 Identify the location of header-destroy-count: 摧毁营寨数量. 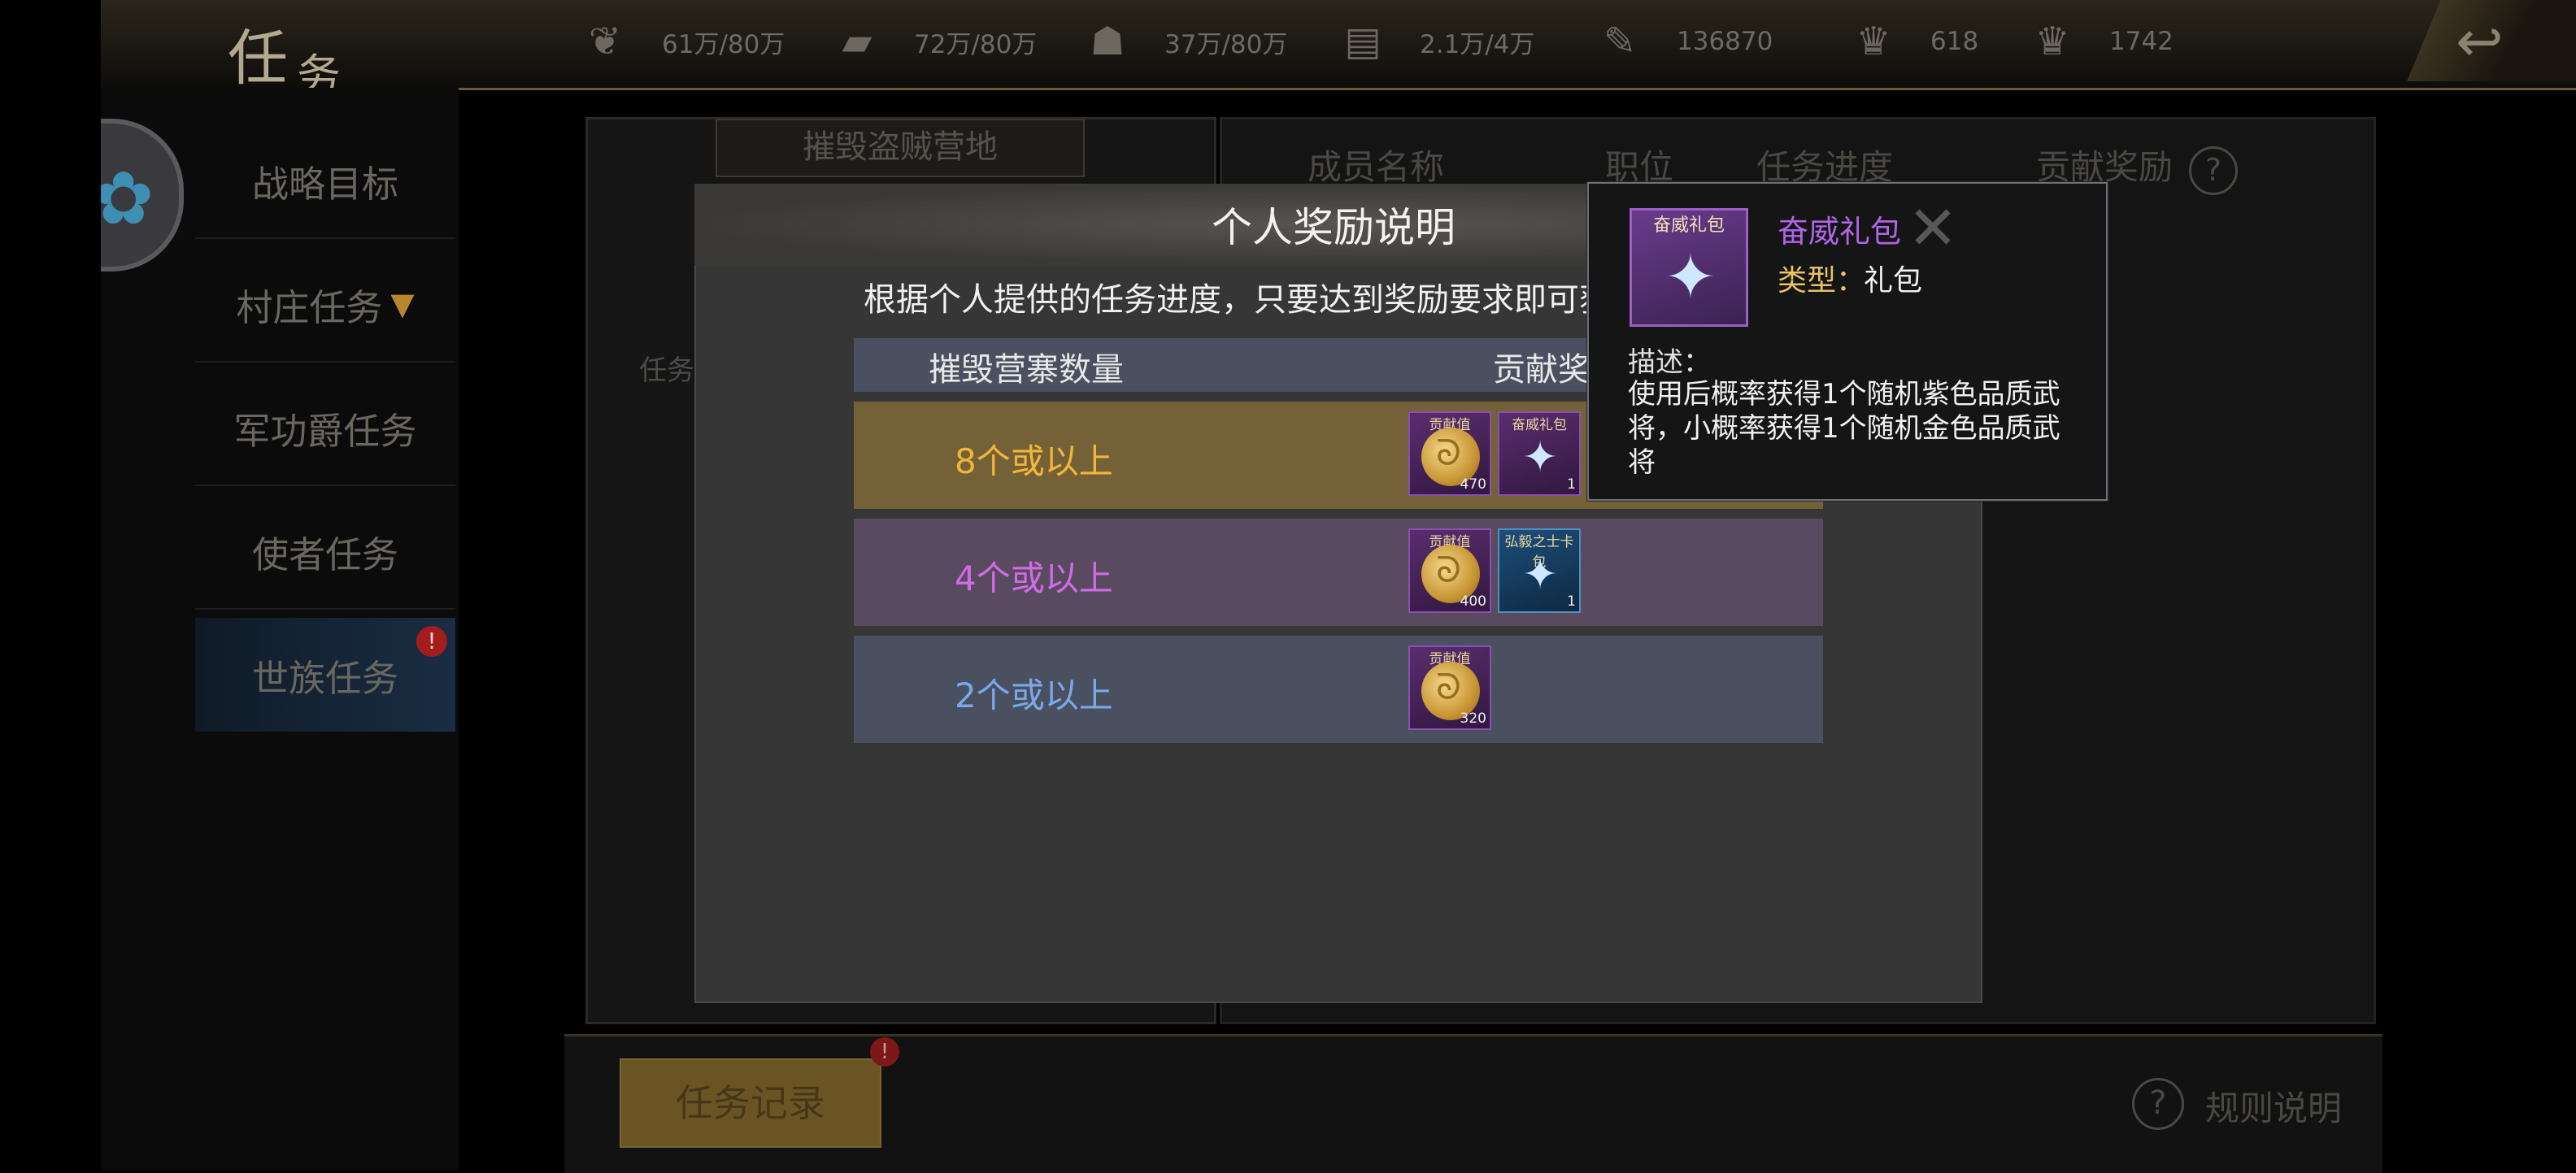
(1026, 370).